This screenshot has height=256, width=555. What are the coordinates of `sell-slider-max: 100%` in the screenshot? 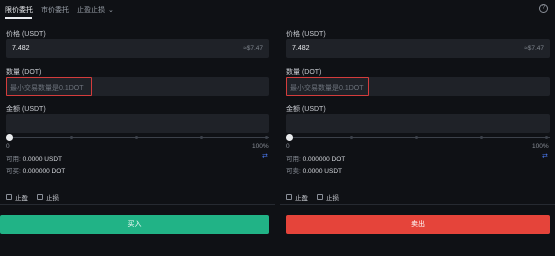 It's located at (540, 146).